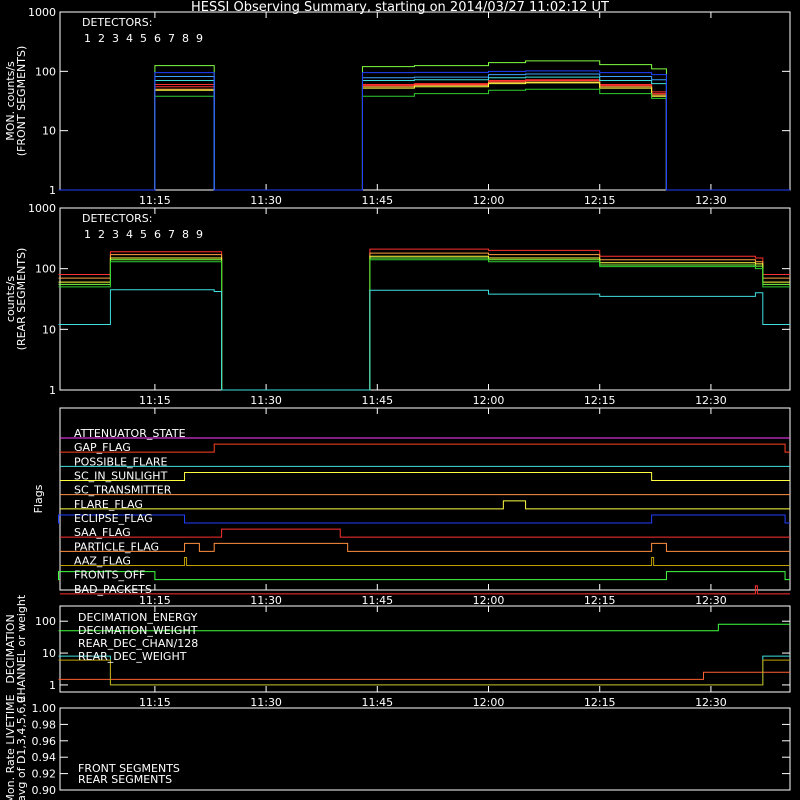  I want to click on rear-legend-label: 5, so click(143, 234).